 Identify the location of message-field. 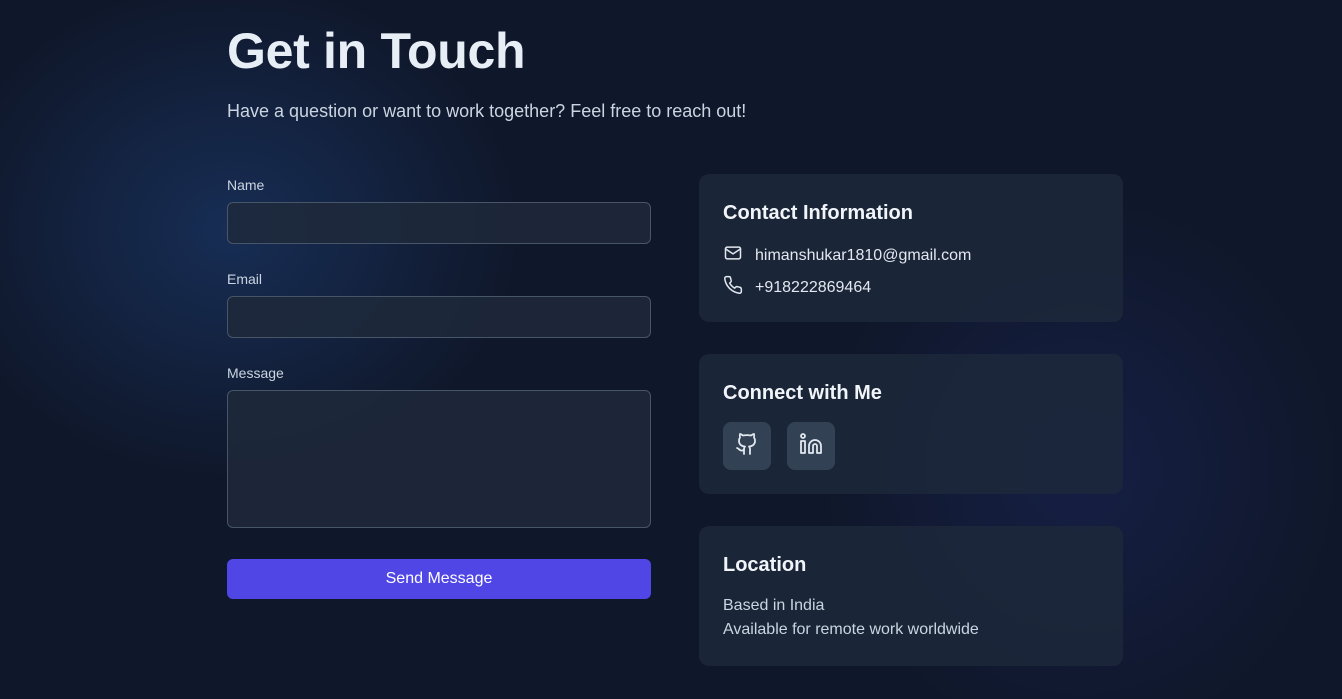
(439, 459).